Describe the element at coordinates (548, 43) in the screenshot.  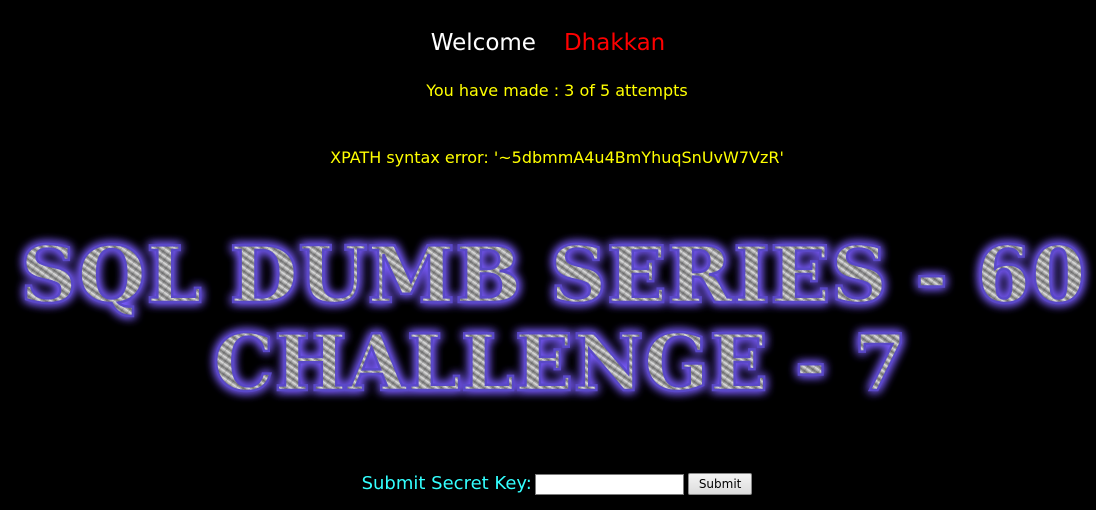
I see `welcome-line: Welcome Dhakkan` at that location.